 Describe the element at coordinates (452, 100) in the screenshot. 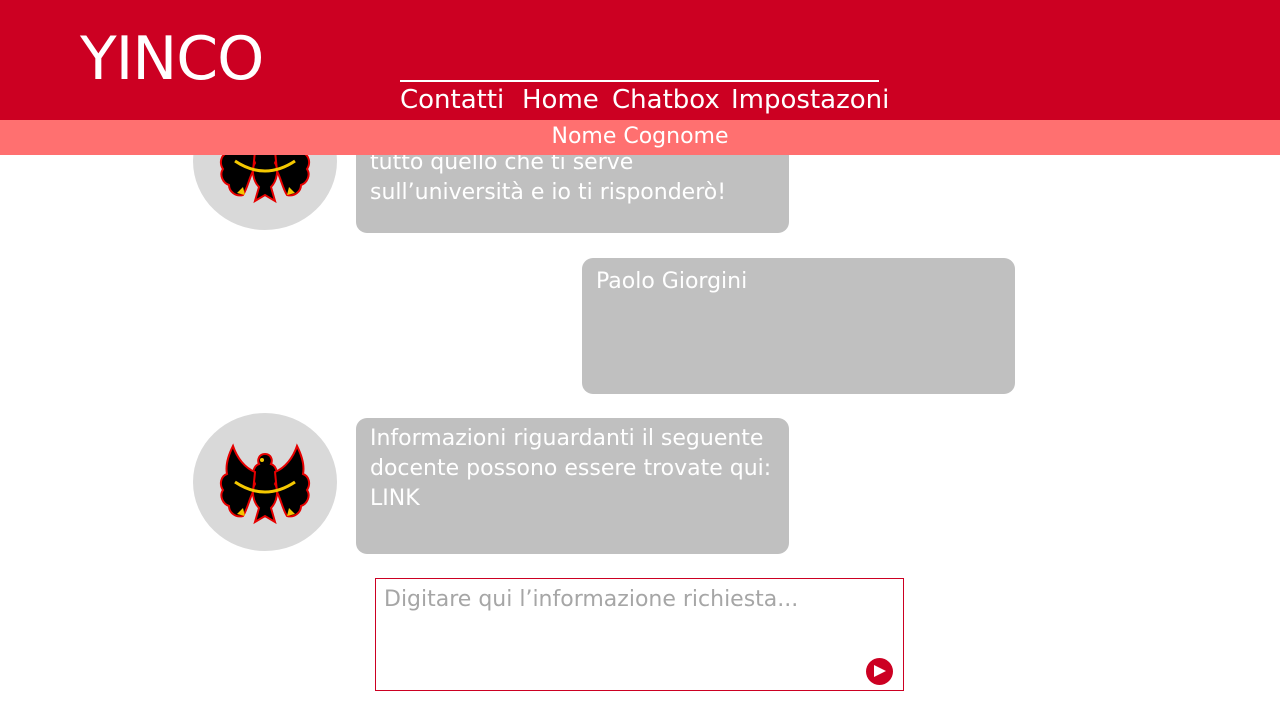

I see `nav-contatti: Contatti` at that location.